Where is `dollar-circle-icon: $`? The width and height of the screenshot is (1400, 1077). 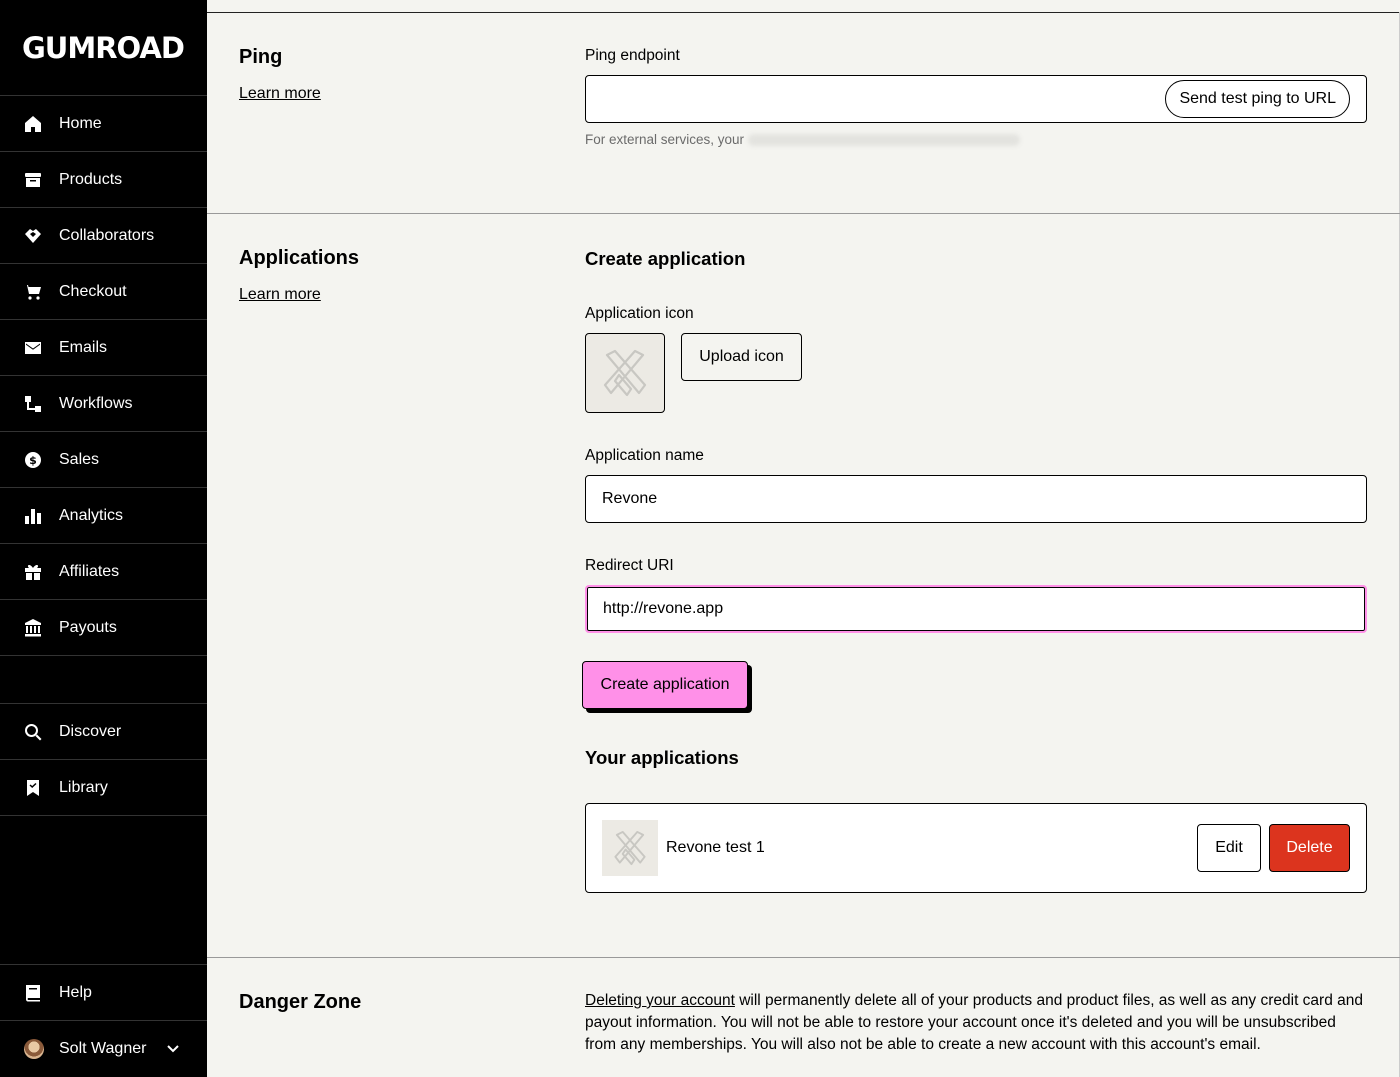
dollar-circle-icon: $ is located at coordinates (33, 460).